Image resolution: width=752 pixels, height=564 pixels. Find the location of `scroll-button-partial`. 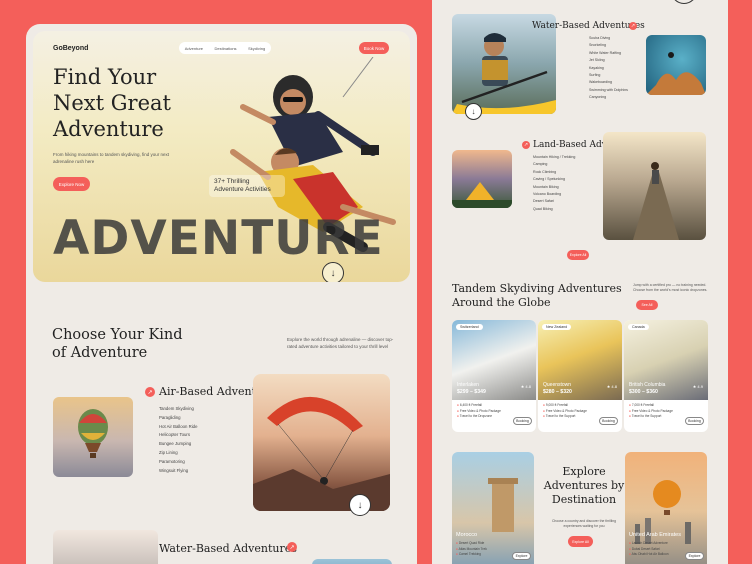

scroll-button-partial is located at coordinates (684, 2).